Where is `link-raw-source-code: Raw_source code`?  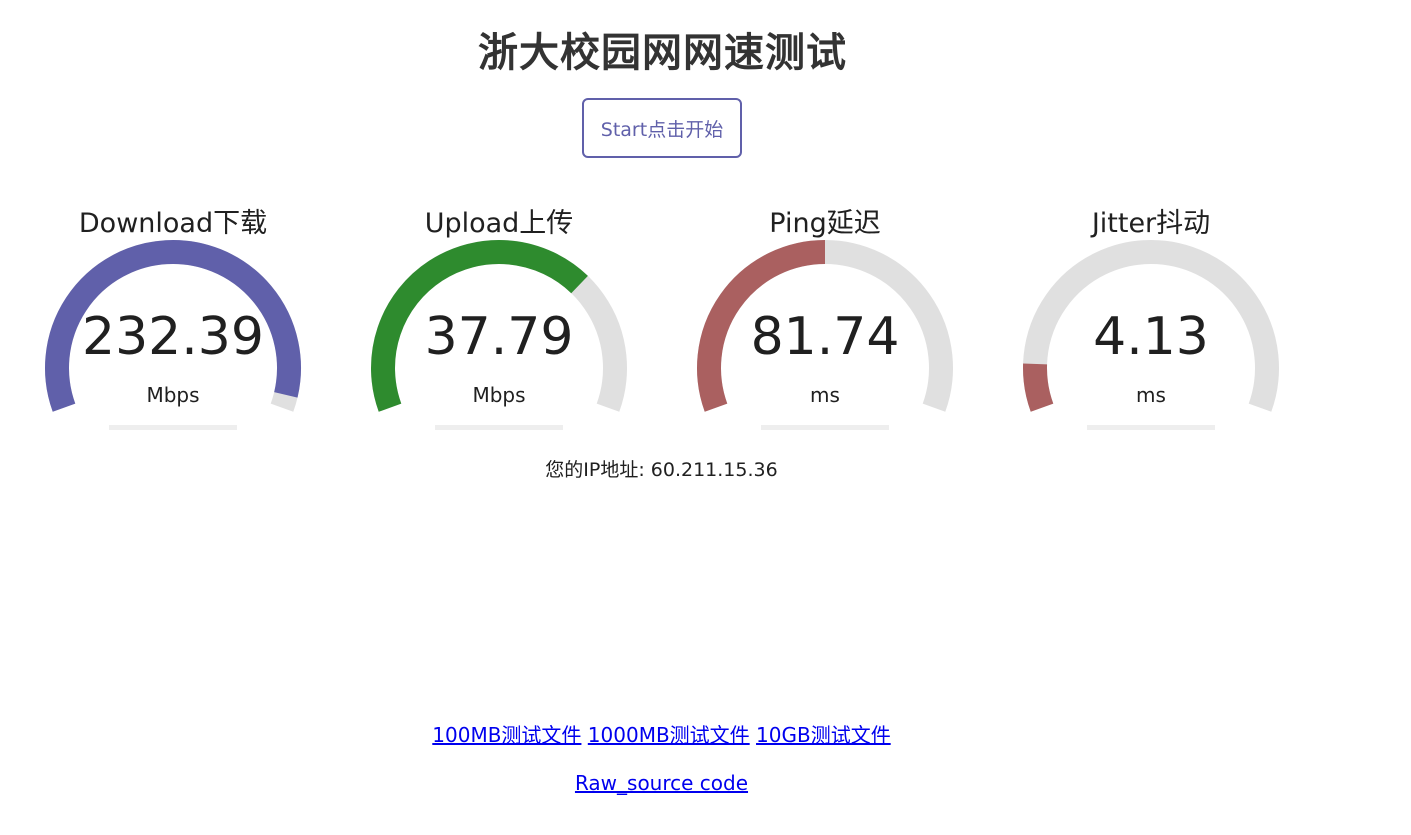
link-raw-source-code: Raw_source code is located at coordinates (661, 783).